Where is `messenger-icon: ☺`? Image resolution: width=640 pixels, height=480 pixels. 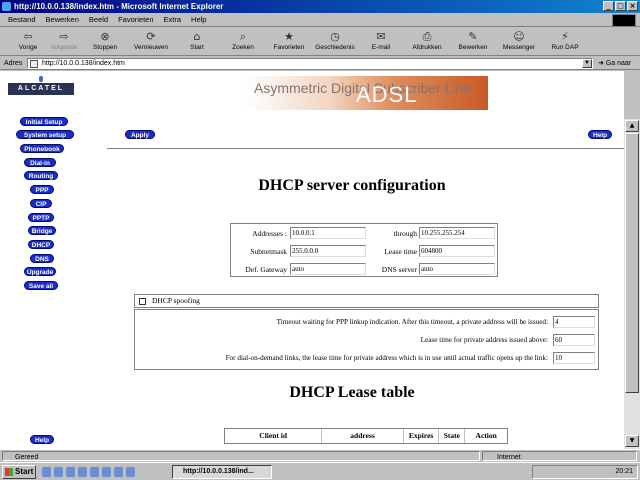
messenger-icon: ☺ is located at coordinates (519, 36).